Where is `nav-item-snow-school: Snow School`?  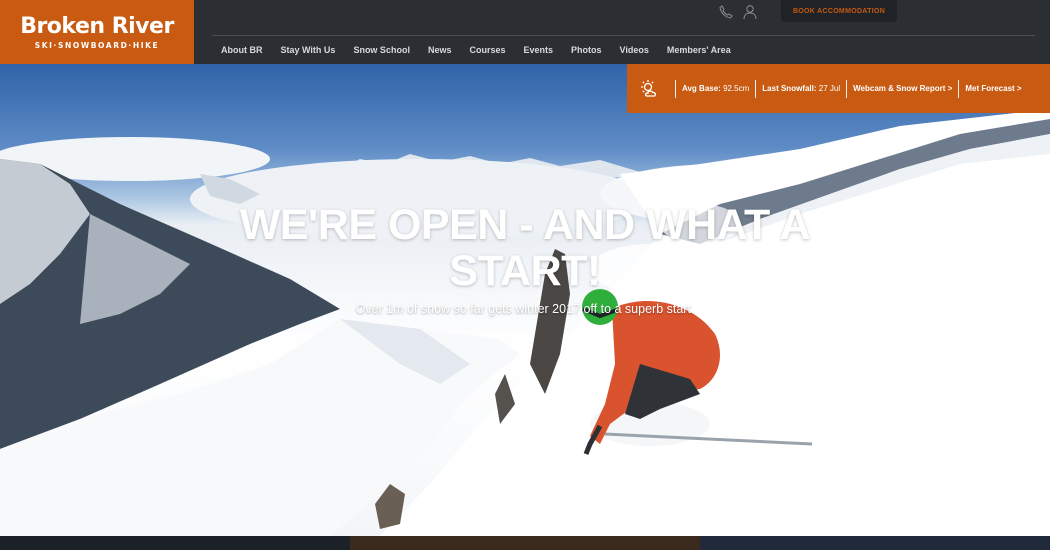
nav-item-snow-school: Snow School is located at coordinates (381, 50).